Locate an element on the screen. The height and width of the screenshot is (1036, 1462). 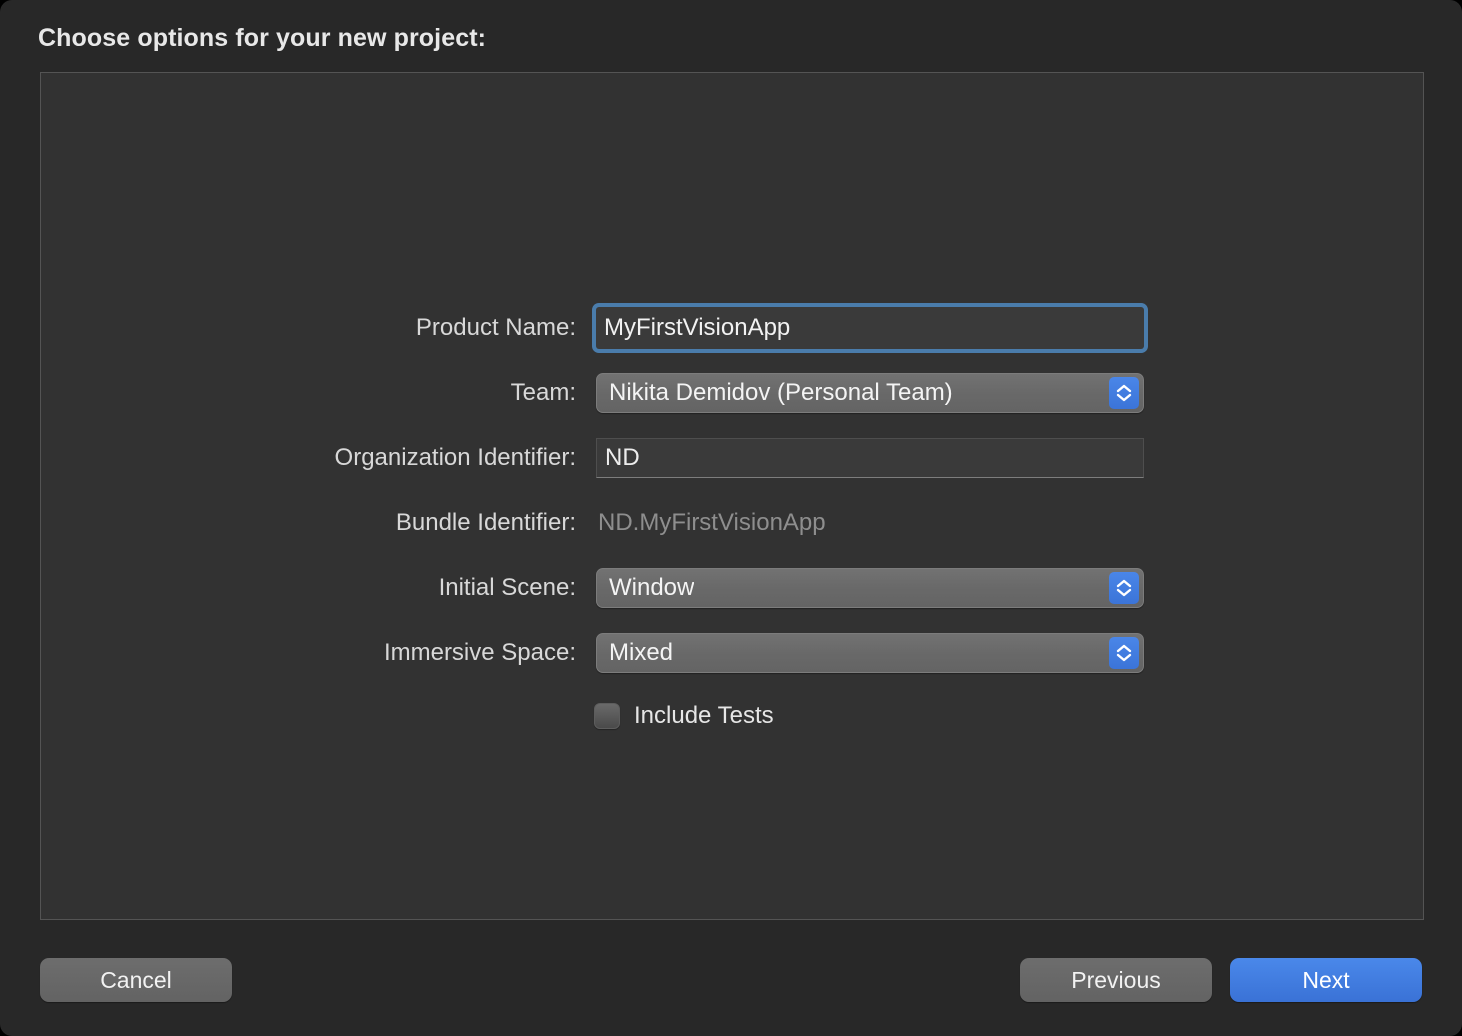
include-tests-checkbox is located at coordinates (607, 716).